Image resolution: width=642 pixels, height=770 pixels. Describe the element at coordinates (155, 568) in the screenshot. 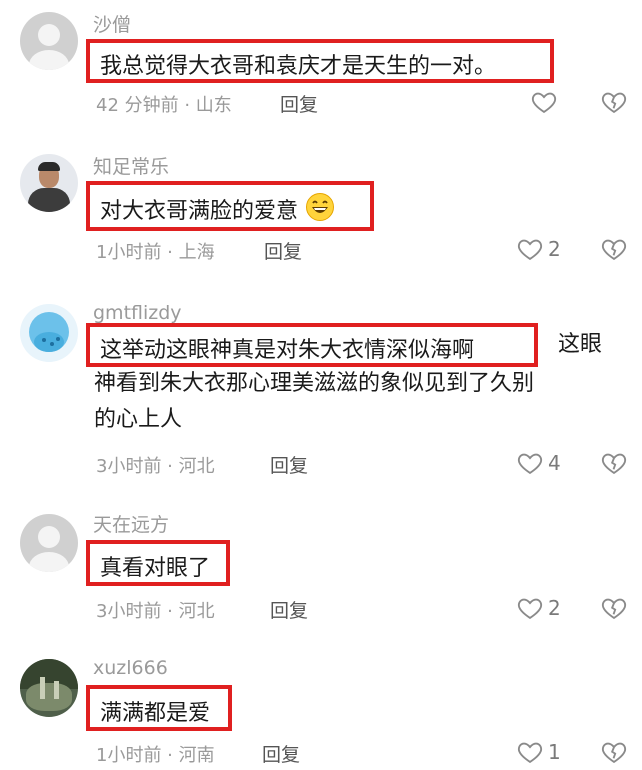

I see `comment-text: 真看对眼了` at that location.